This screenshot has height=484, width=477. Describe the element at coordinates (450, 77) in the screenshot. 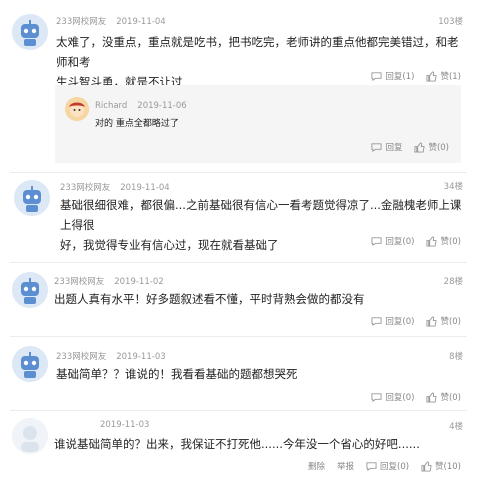

I see `like-label: 赞(1)` at that location.